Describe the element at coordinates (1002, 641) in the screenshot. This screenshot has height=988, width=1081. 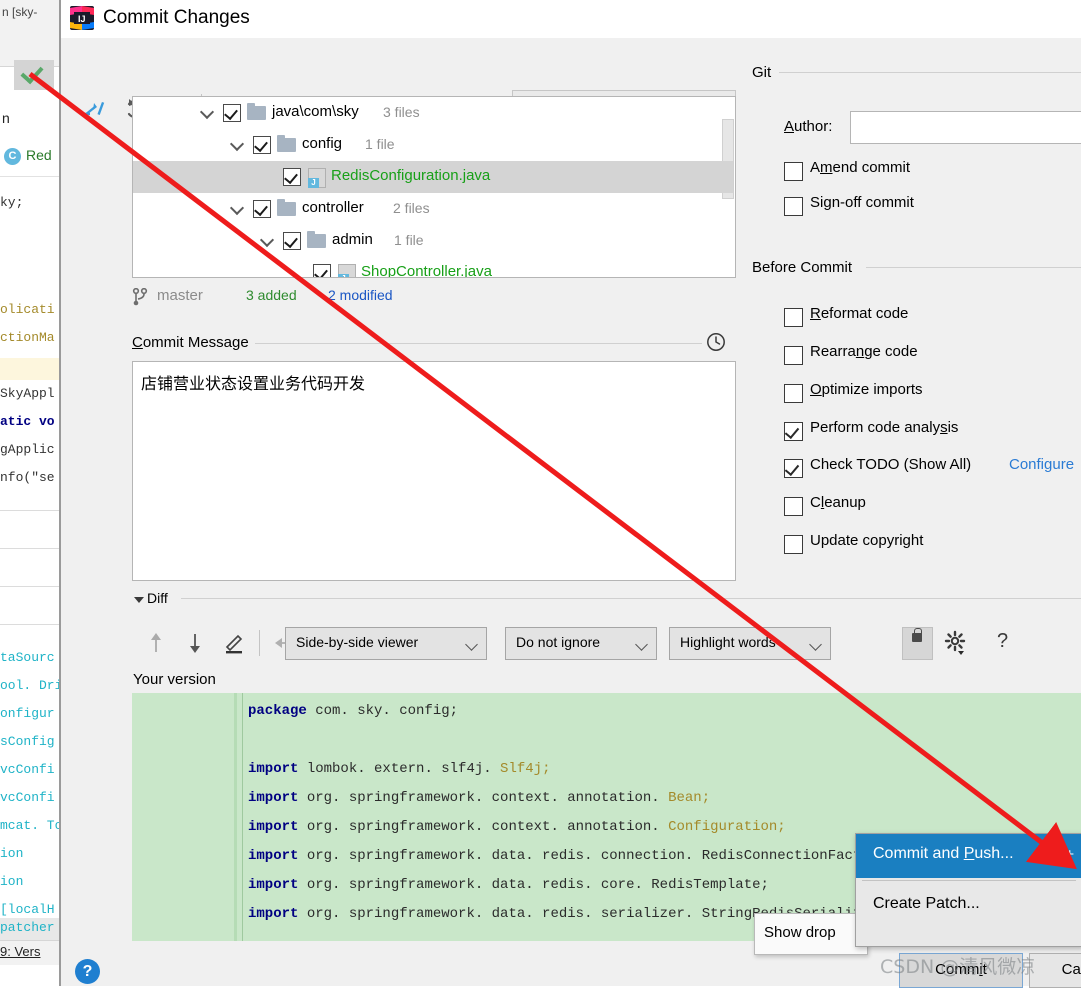
I see `help-icon: ?` at that location.